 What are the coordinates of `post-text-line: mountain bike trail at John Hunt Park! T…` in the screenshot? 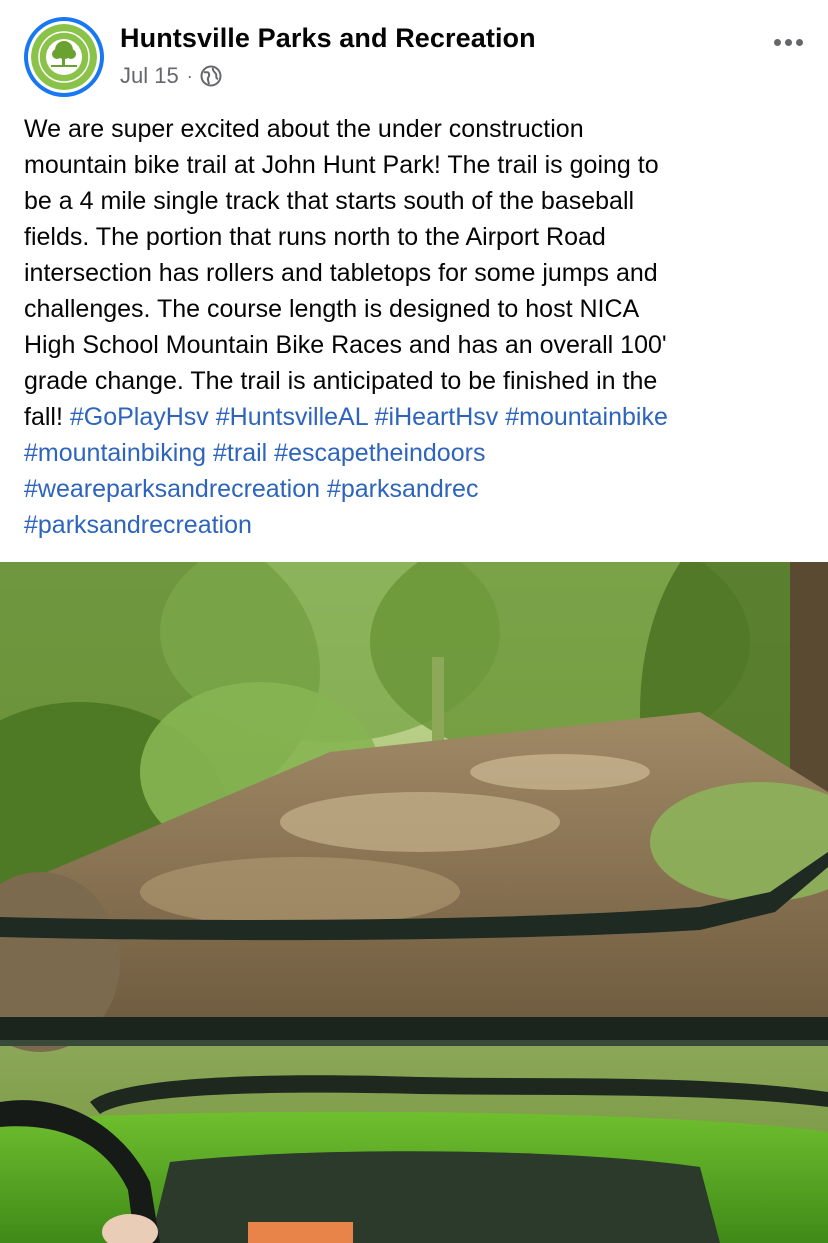 It's located at (341, 165).